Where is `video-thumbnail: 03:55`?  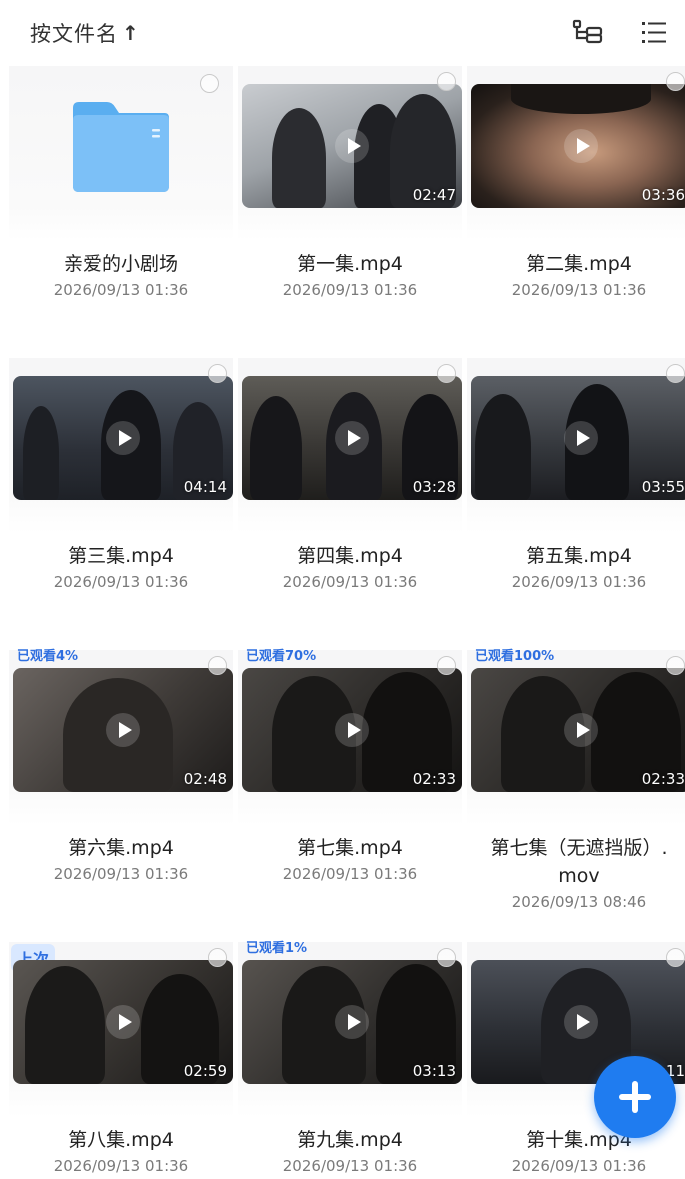
video-thumbnail: 03:55 is located at coordinates (578, 438).